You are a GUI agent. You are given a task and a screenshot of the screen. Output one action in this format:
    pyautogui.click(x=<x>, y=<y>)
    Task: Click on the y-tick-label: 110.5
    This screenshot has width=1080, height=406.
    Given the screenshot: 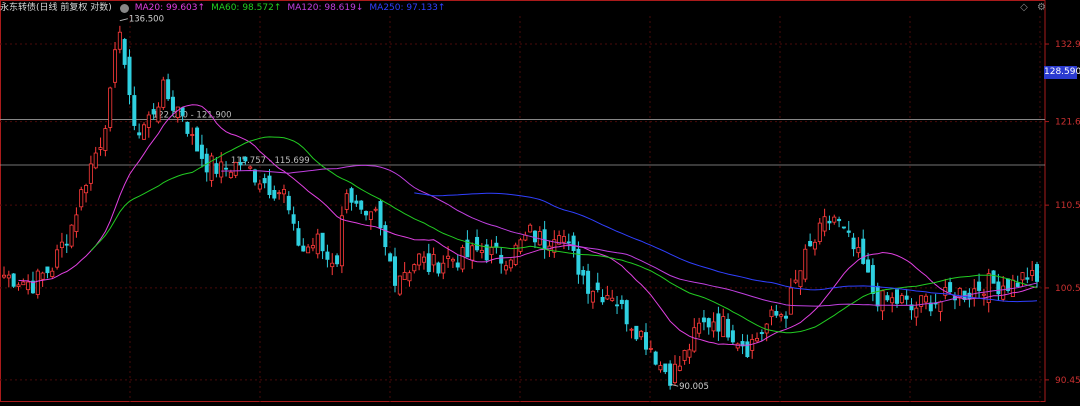 What is the action you would take?
    pyautogui.click(x=1067, y=206)
    